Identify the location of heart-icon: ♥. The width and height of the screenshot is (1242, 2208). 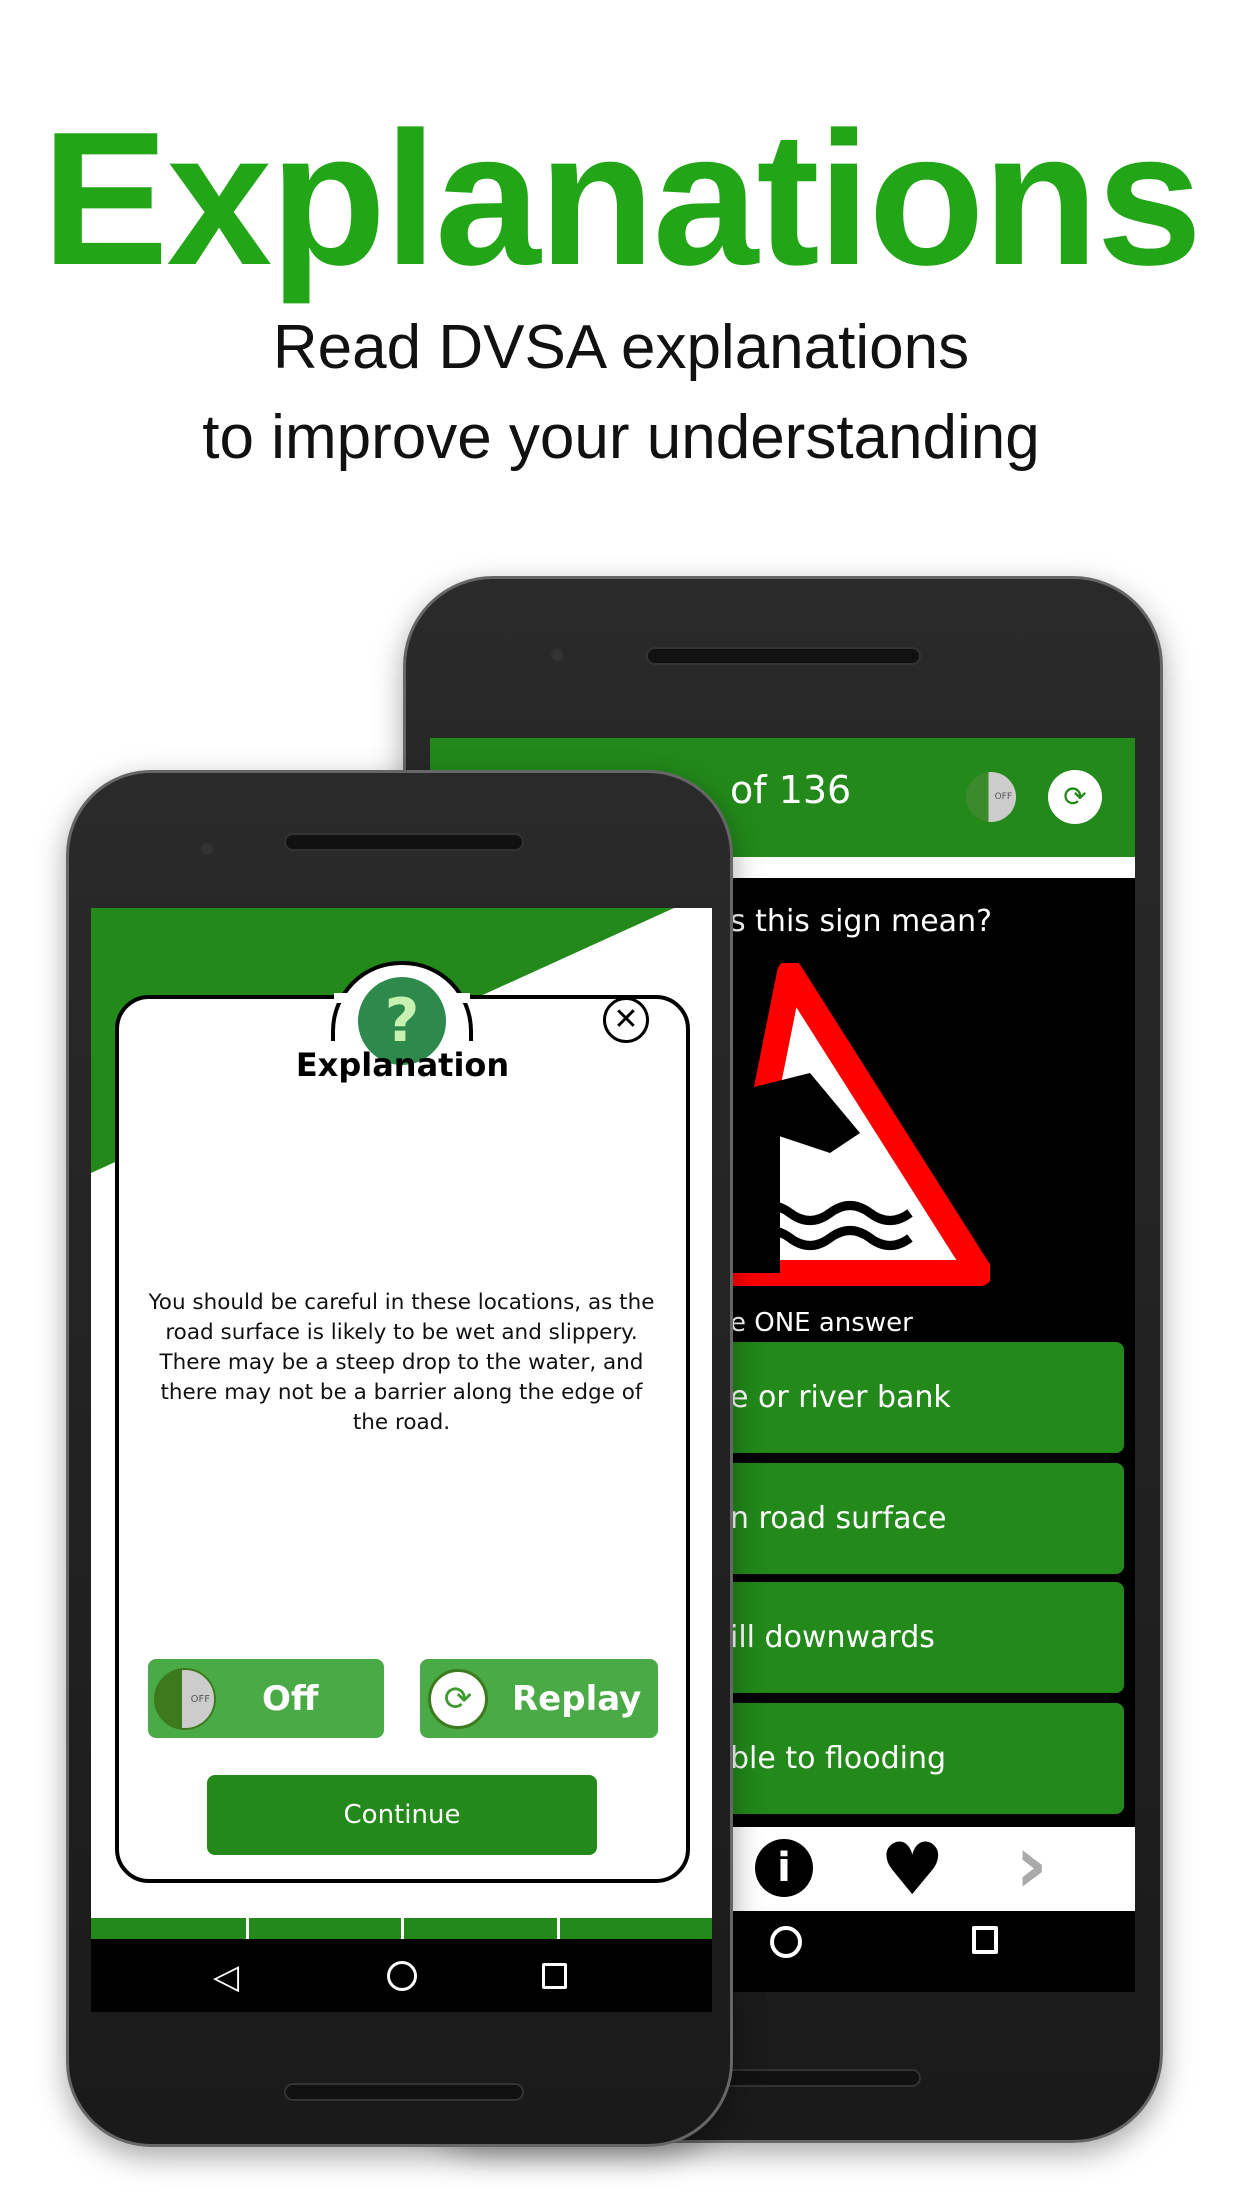
(912, 1869).